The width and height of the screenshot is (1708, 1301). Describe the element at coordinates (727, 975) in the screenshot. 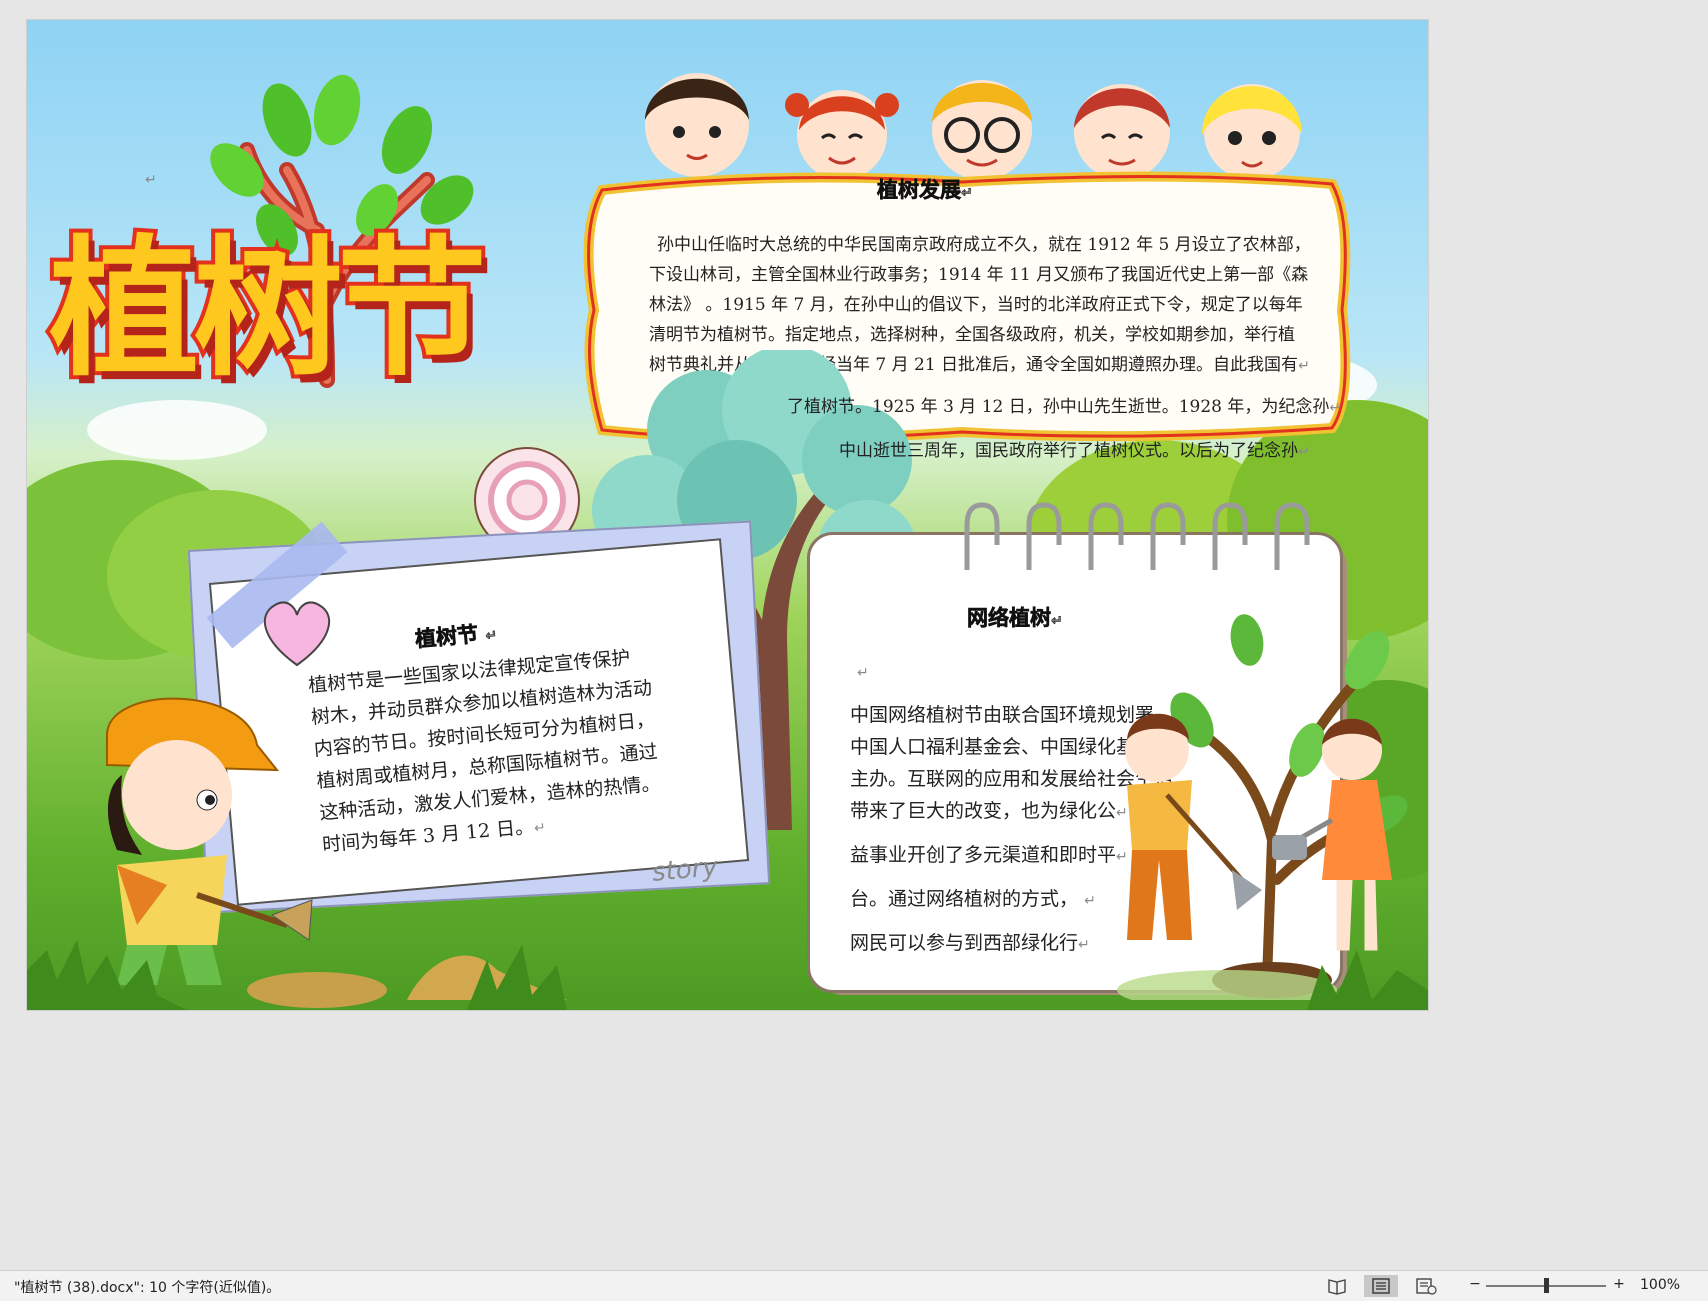

I see `grass-icon` at that location.